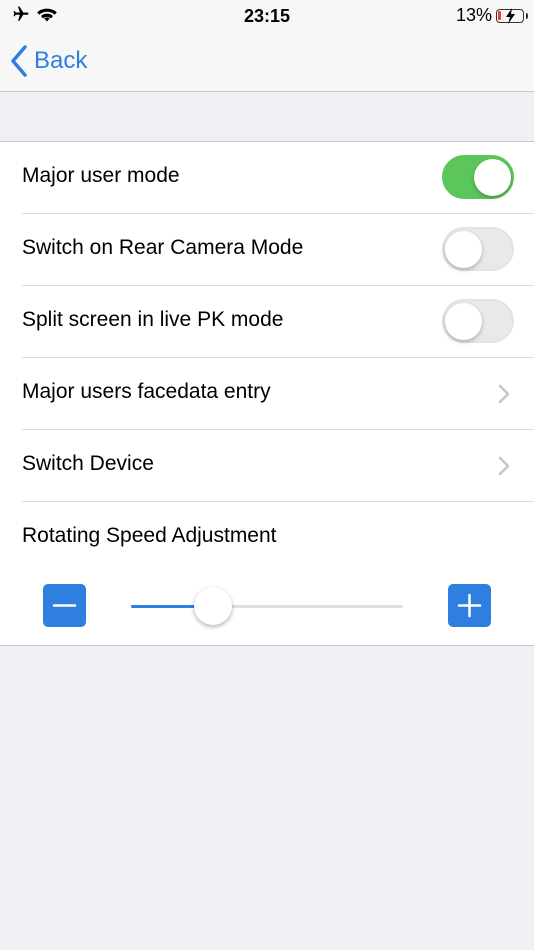  What do you see at coordinates (146, 391) in the screenshot?
I see `setting-label: Major users facedata entry` at bounding box center [146, 391].